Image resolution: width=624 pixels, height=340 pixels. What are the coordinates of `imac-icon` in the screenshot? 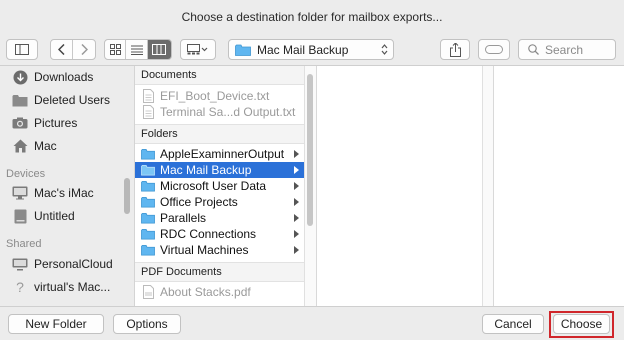 It's located at (20, 193).